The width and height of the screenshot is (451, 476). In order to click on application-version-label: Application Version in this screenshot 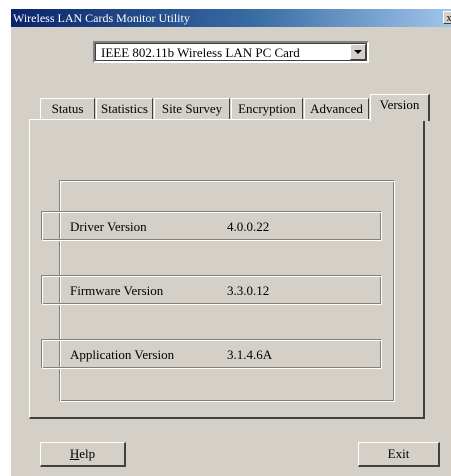, I will do `click(122, 354)`.